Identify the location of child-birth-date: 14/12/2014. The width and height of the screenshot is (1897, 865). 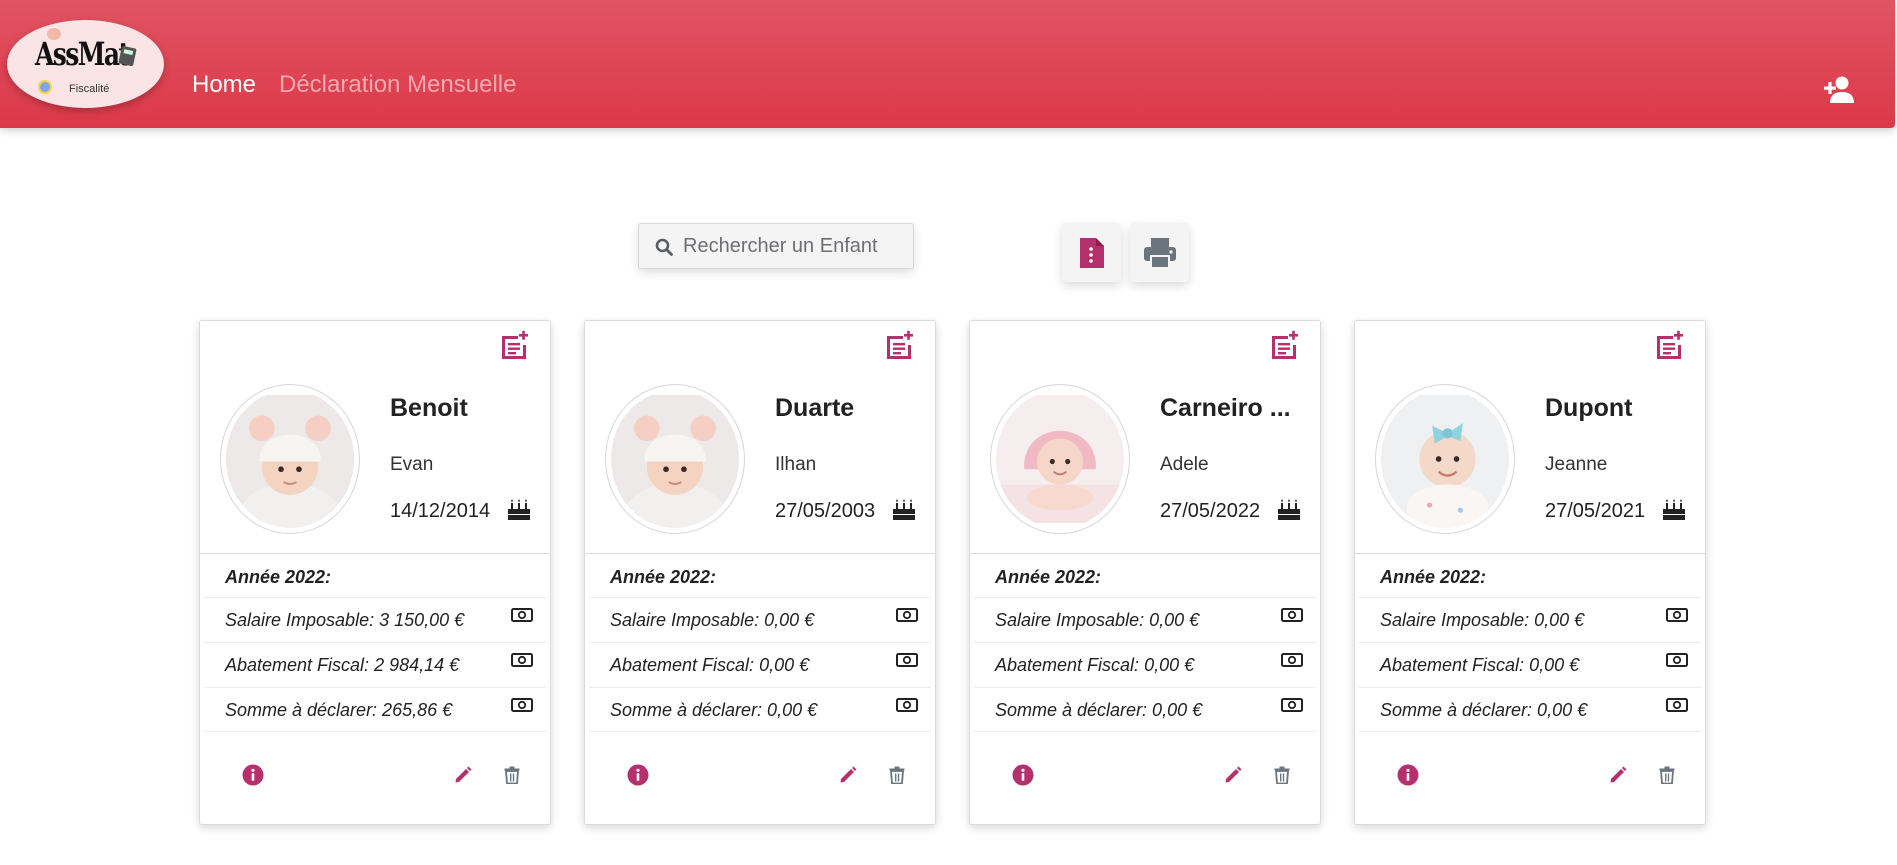
(440, 511).